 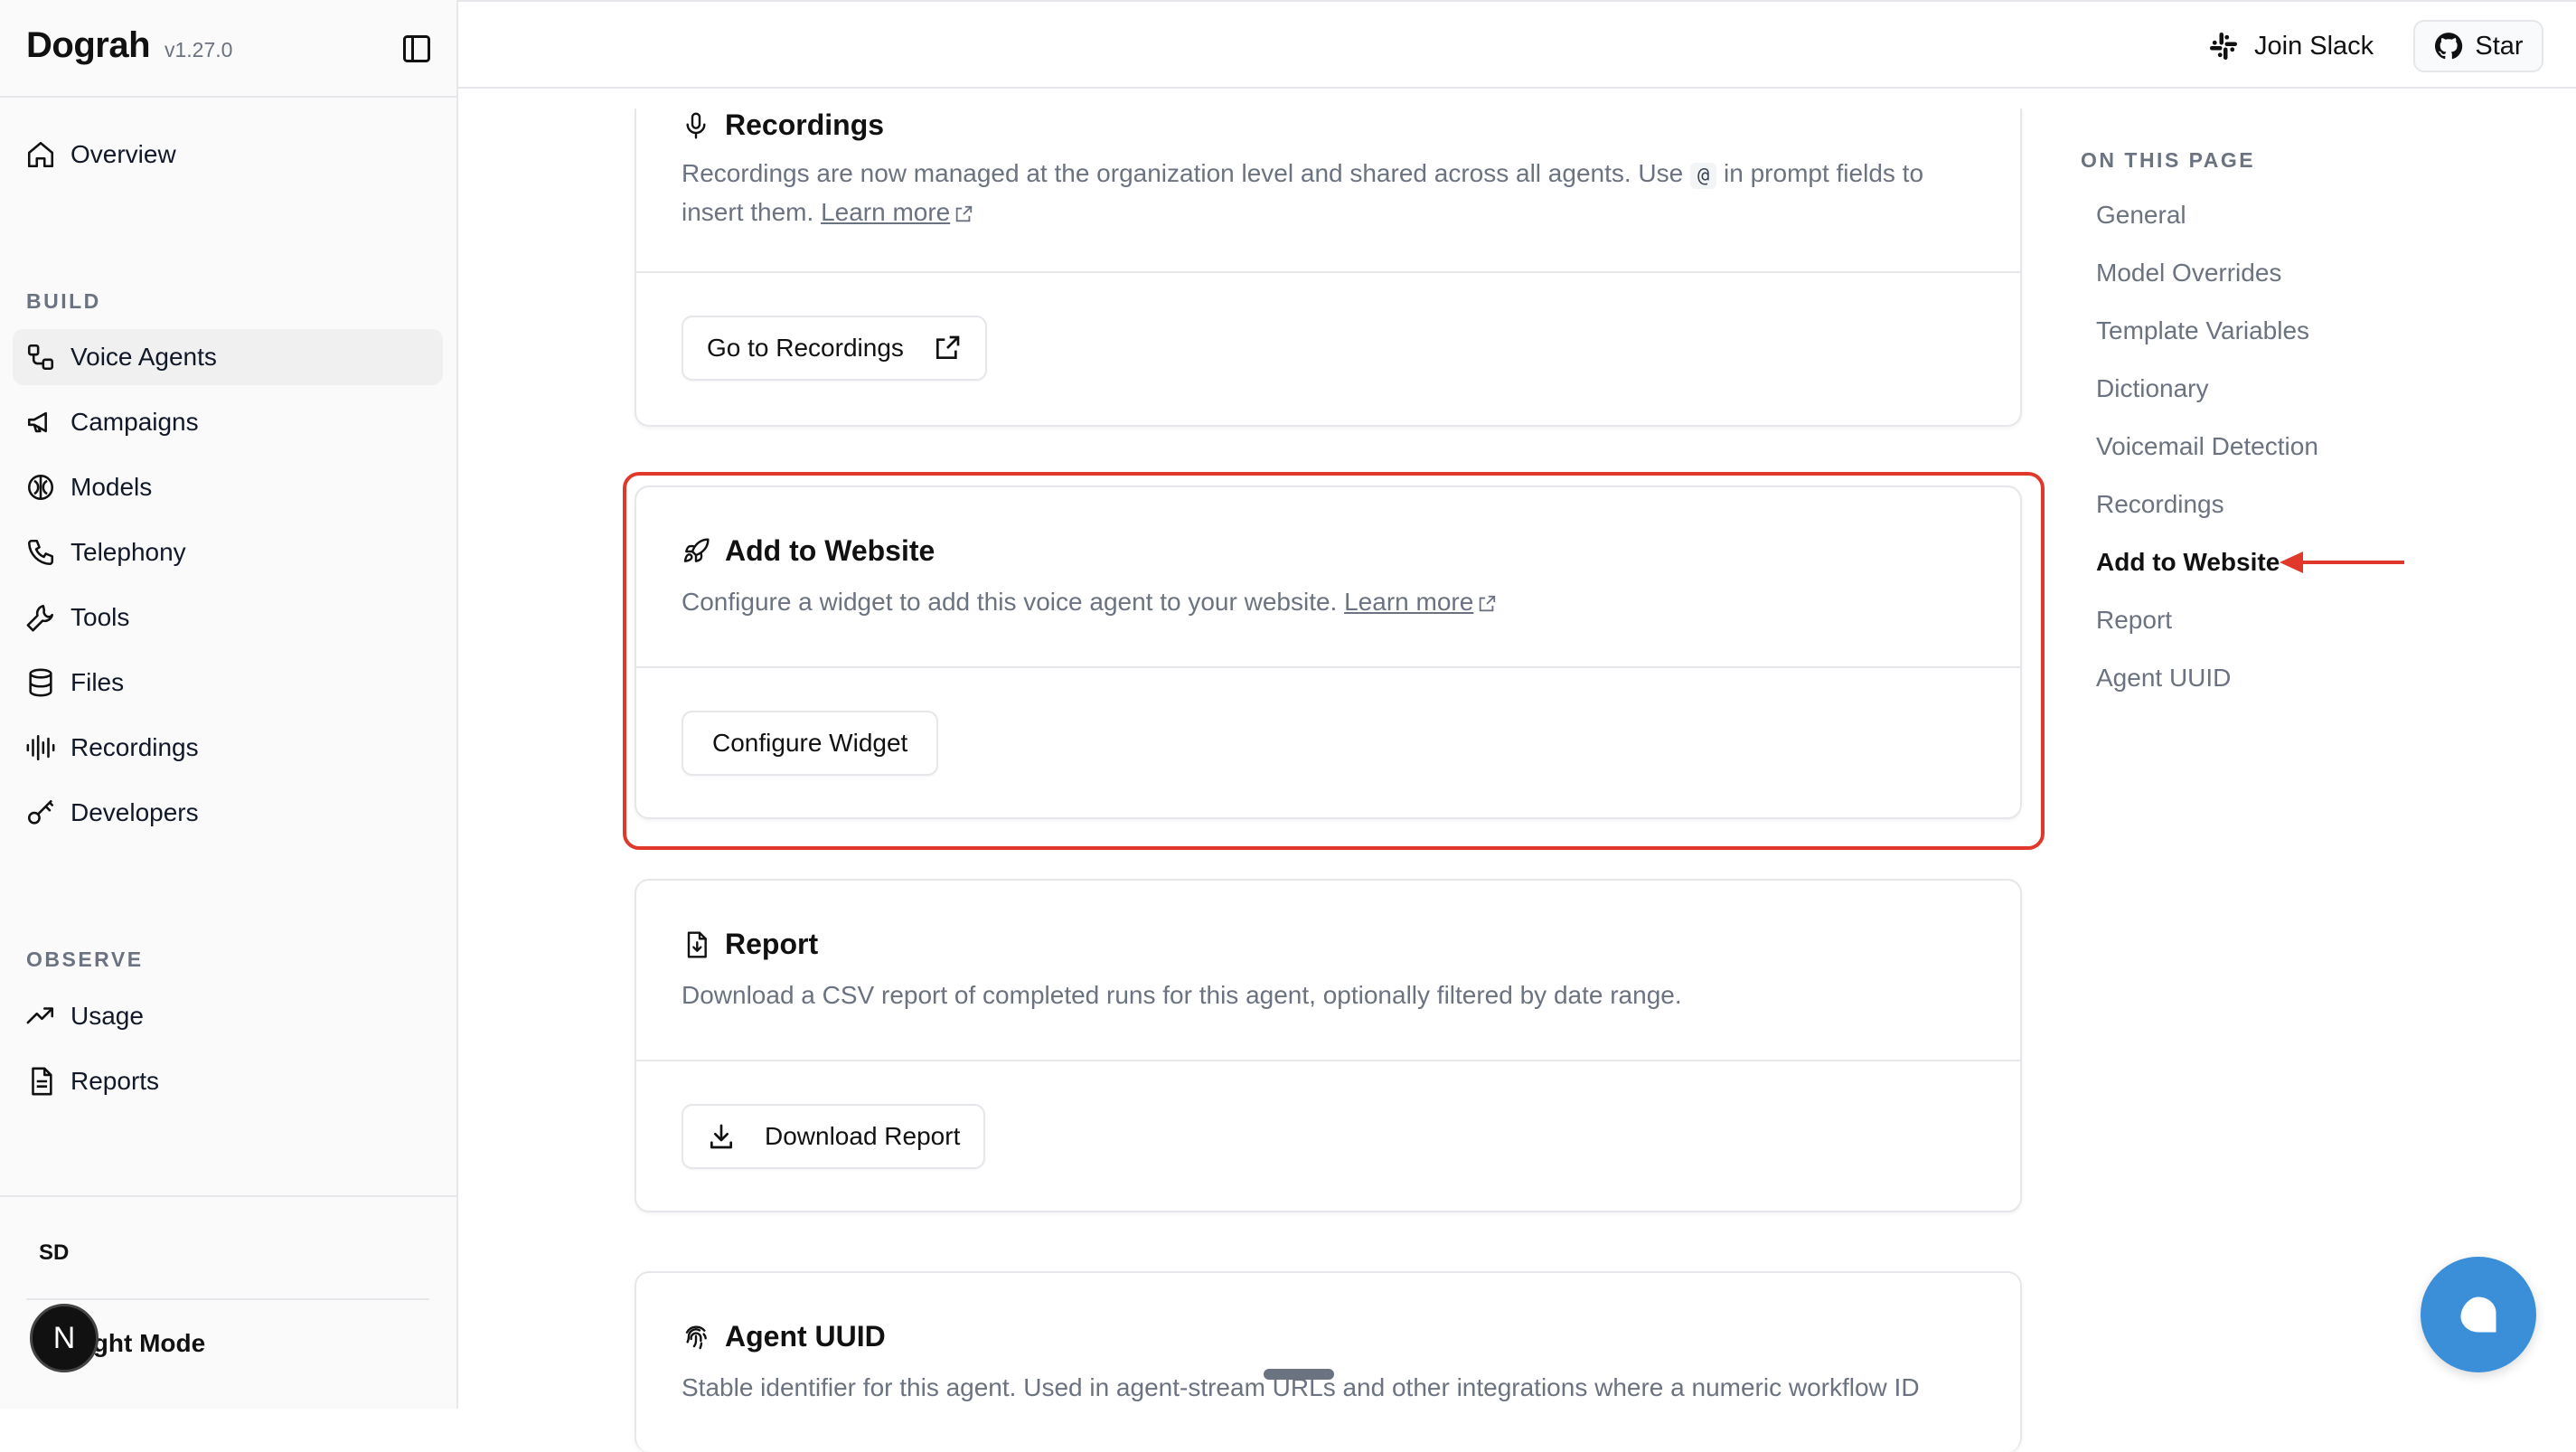 What do you see at coordinates (784, 1336) in the screenshot?
I see `agent-uuid-card-header: Agent UUID` at bounding box center [784, 1336].